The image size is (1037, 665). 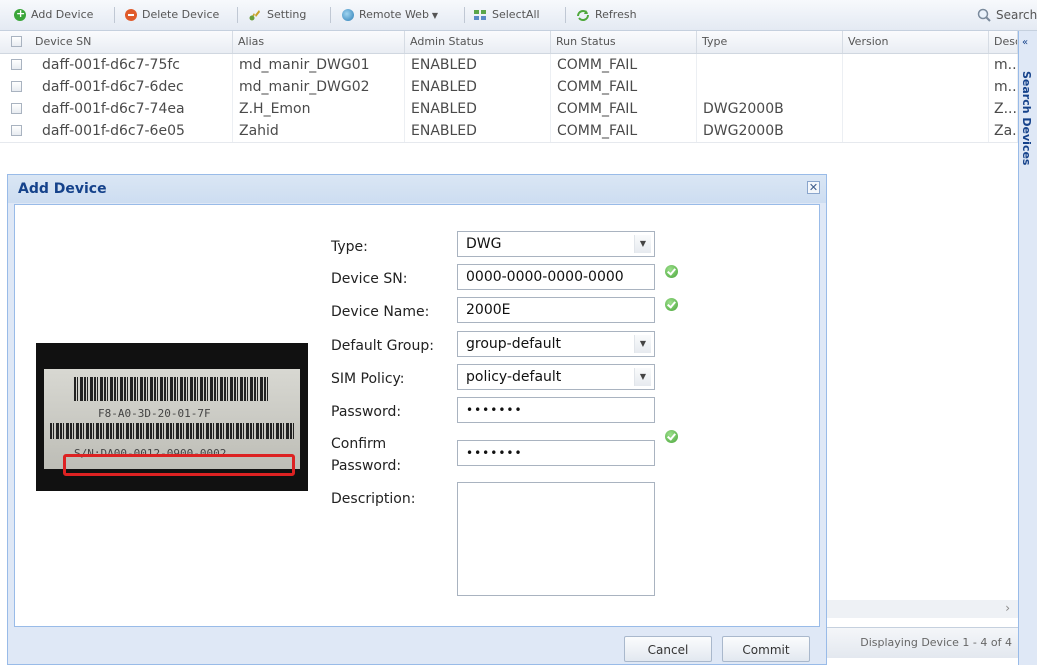 I want to click on remote-web-button: Remote Web ▼, so click(x=390, y=15).